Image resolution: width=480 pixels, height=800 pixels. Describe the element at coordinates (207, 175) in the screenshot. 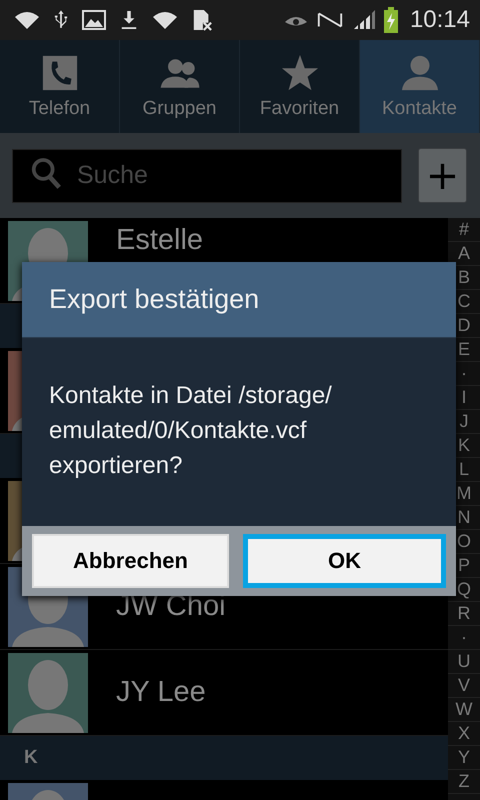

I see `search-field: Suche` at that location.